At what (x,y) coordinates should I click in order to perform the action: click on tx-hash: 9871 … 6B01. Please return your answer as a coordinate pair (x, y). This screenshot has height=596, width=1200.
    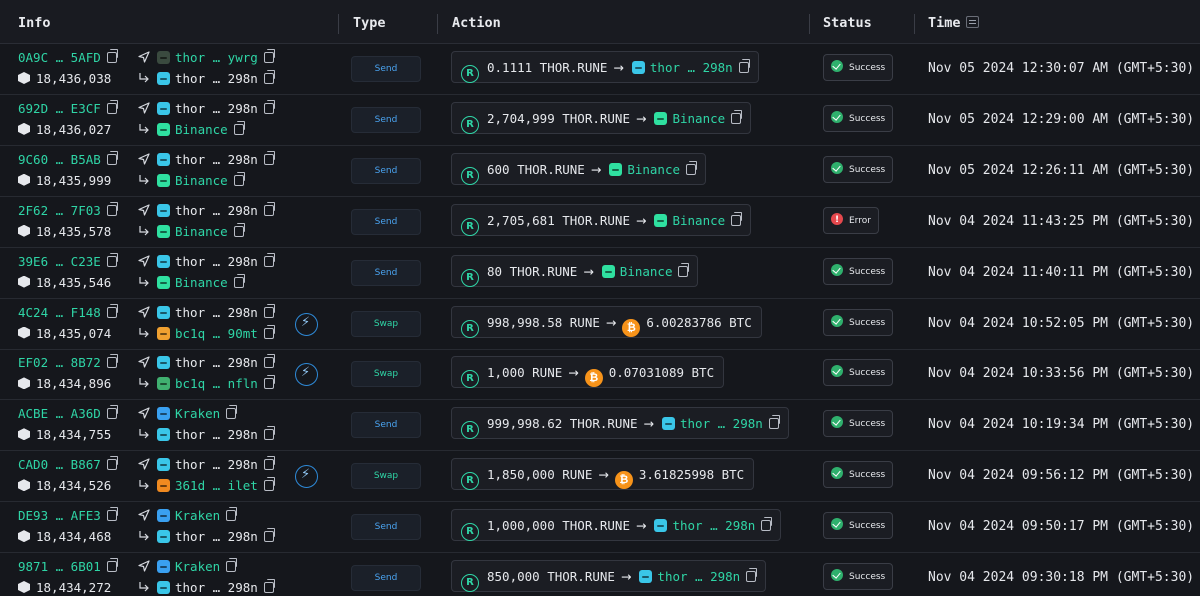
    Looking at the image, I should click on (68, 566).